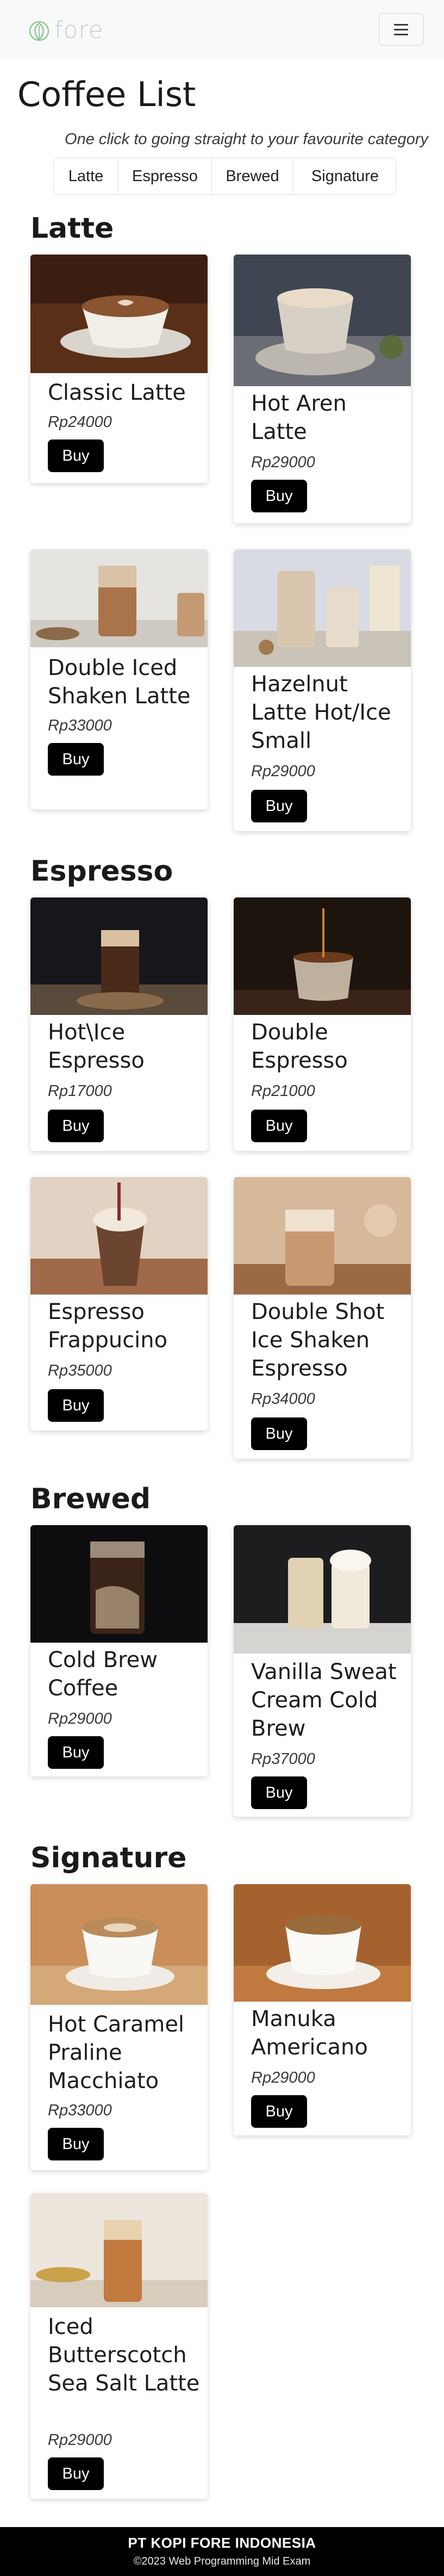 The width and height of the screenshot is (444, 2576). I want to click on section-title-brewed: Brewed, so click(90, 1499).